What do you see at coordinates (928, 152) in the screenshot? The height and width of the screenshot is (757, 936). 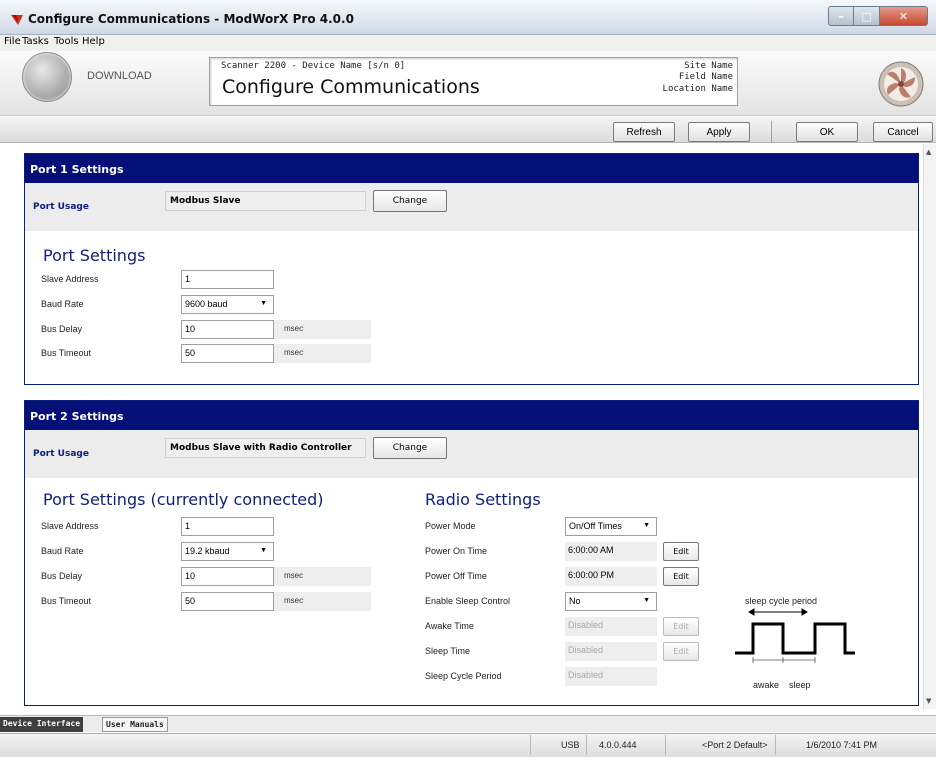 I see `scroll-up-icon: ▲` at bounding box center [928, 152].